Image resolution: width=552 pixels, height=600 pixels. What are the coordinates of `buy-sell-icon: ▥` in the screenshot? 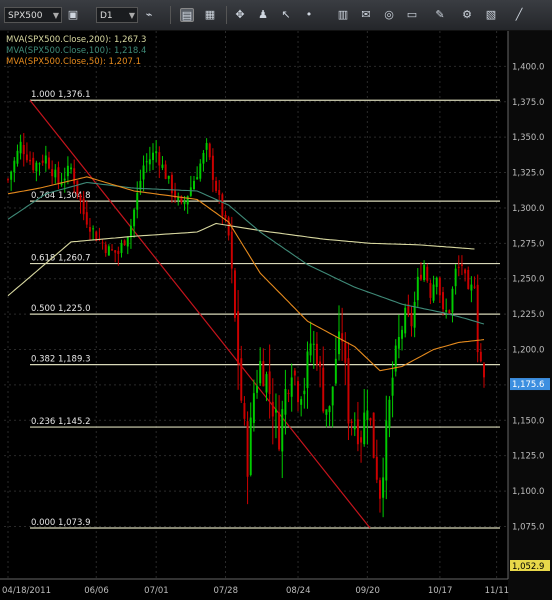 It's located at (343, 15).